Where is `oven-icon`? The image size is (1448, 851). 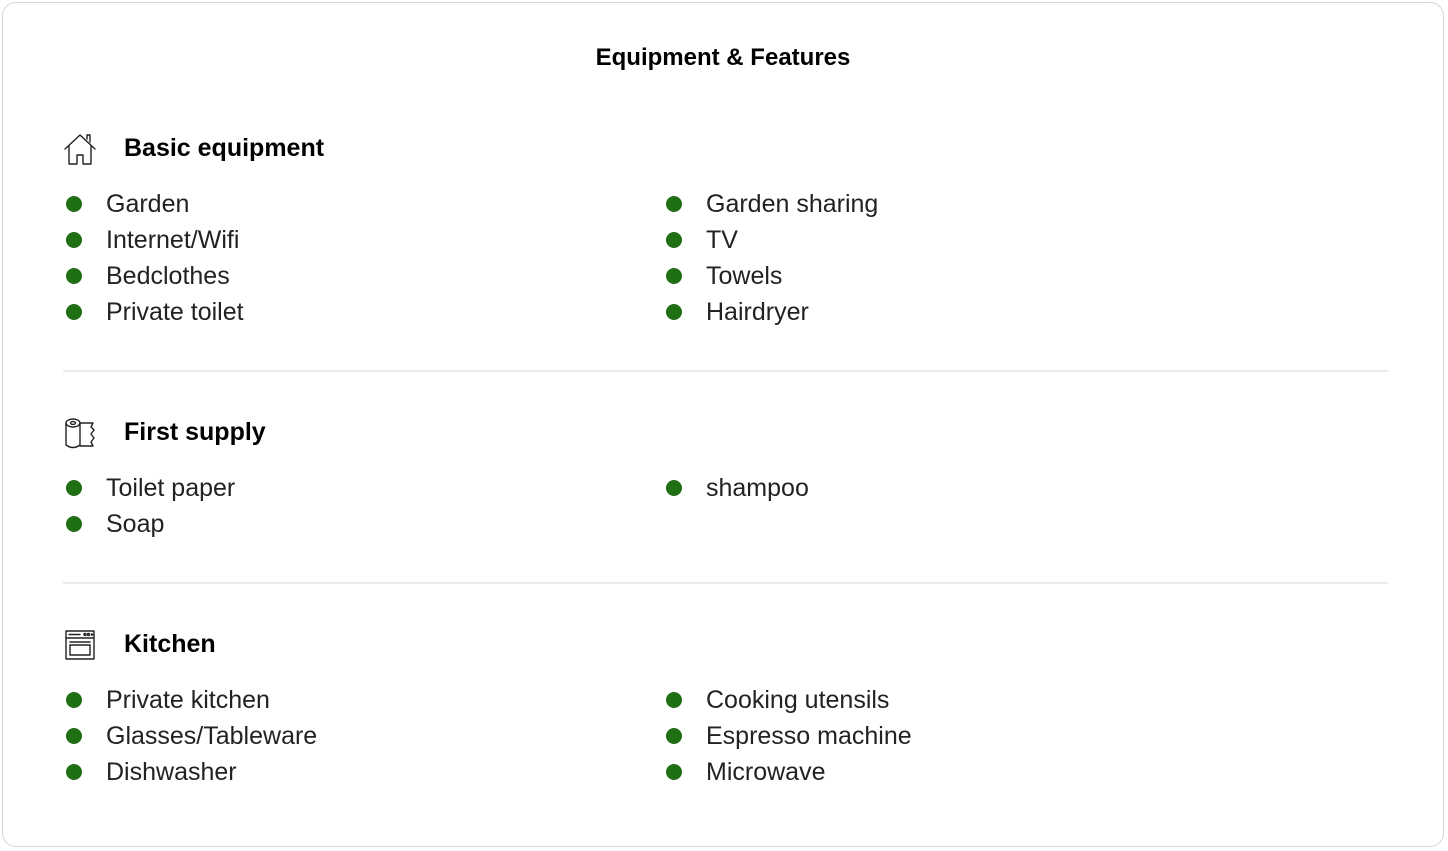
oven-icon is located at coordinates (81, 645).